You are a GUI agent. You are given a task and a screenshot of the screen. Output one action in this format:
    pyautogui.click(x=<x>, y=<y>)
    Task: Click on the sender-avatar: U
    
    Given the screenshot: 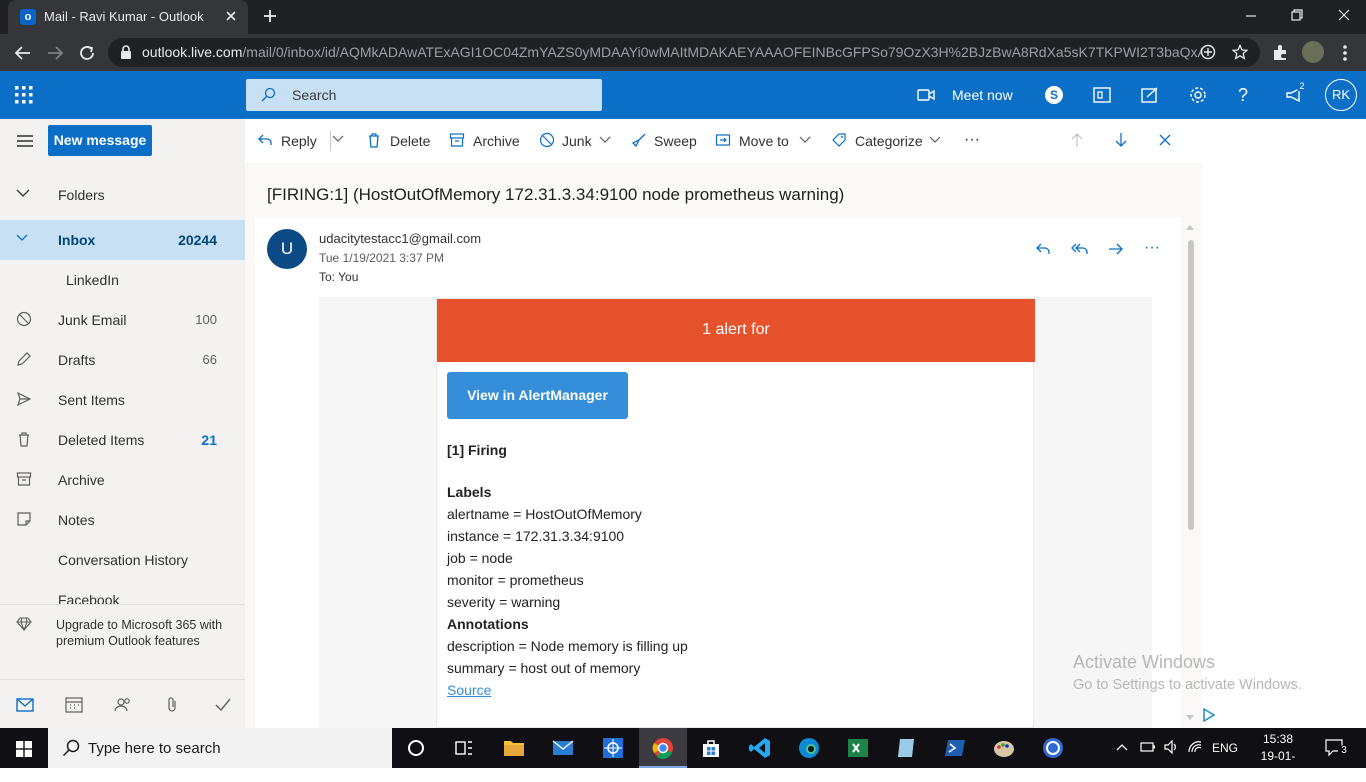 What is the action you would take?
    pyautogui.click(x=287, y=249)
    